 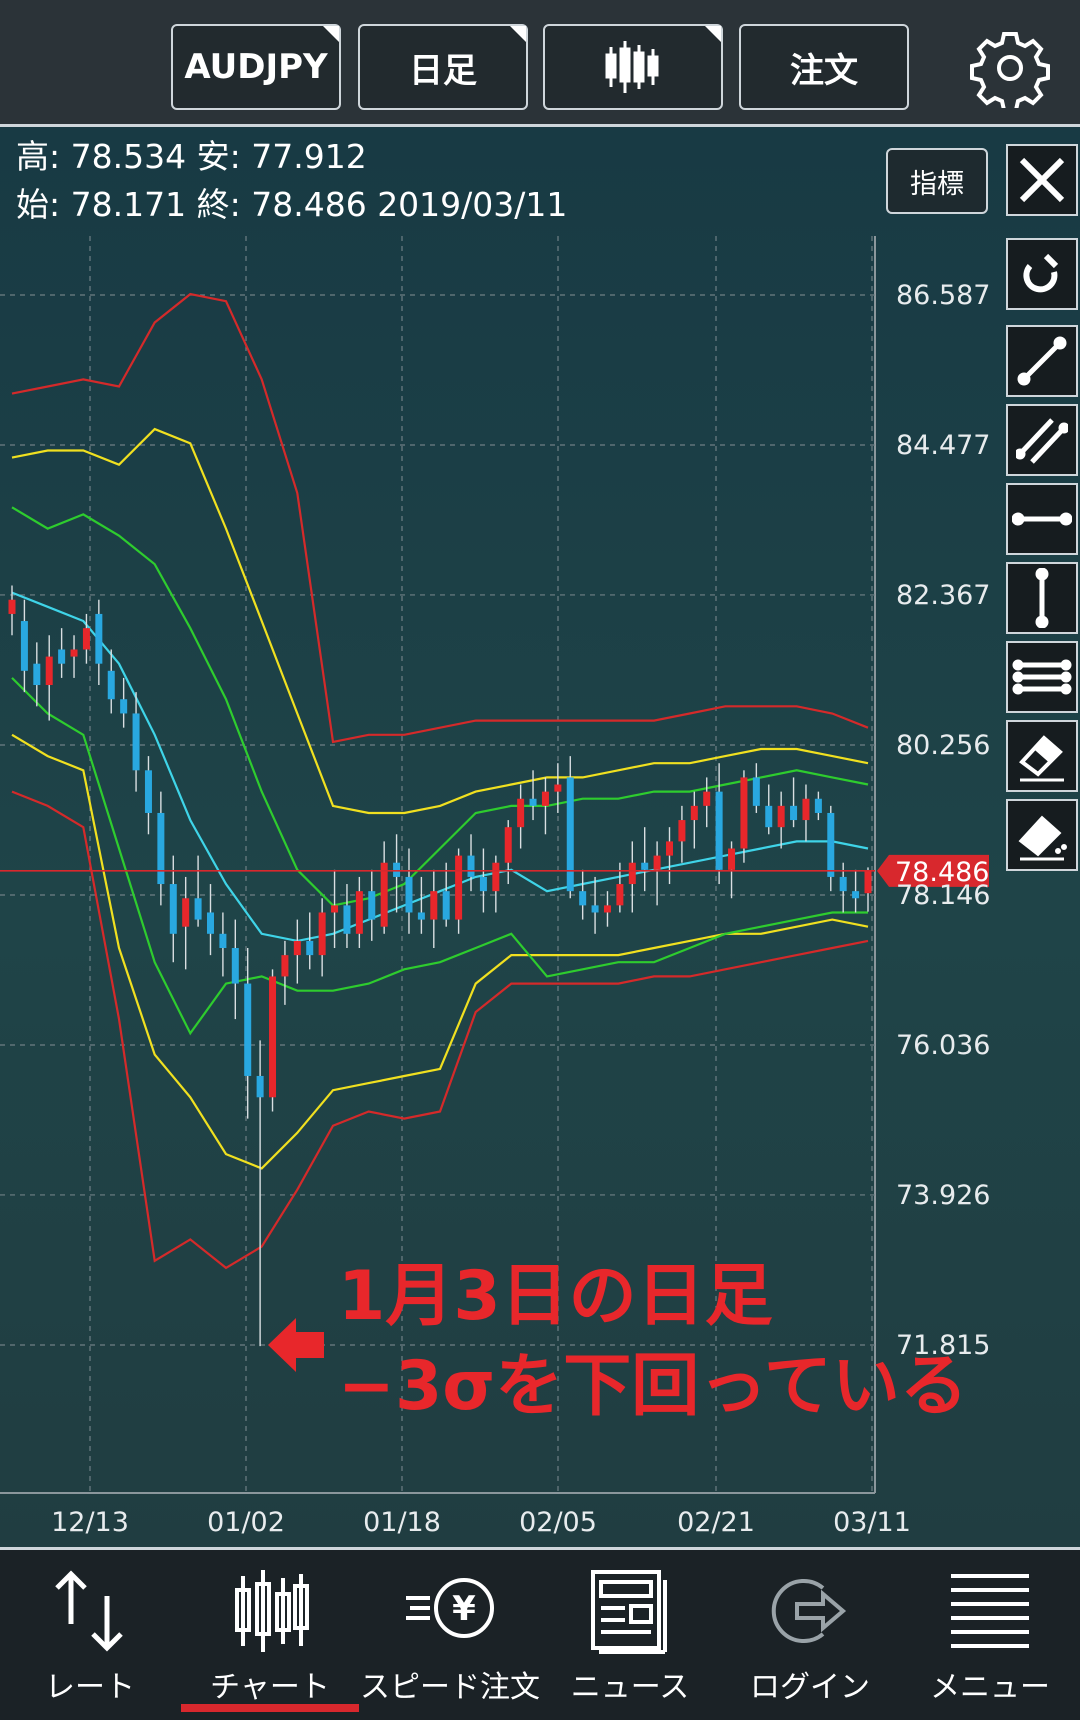 I want to click on nav-item-login: ログイン, so click(x=810, y=1635).